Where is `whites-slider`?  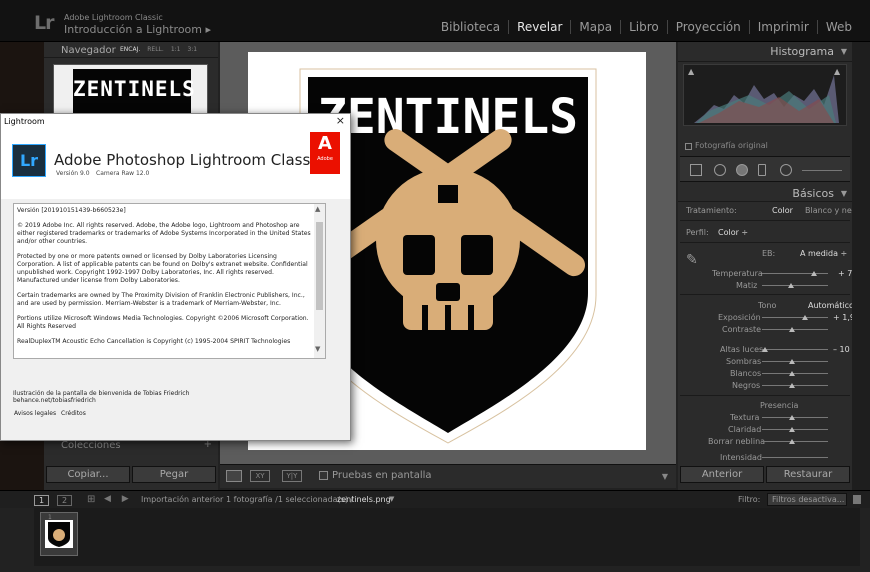 whites-slider is located at coordinates (795, 373).